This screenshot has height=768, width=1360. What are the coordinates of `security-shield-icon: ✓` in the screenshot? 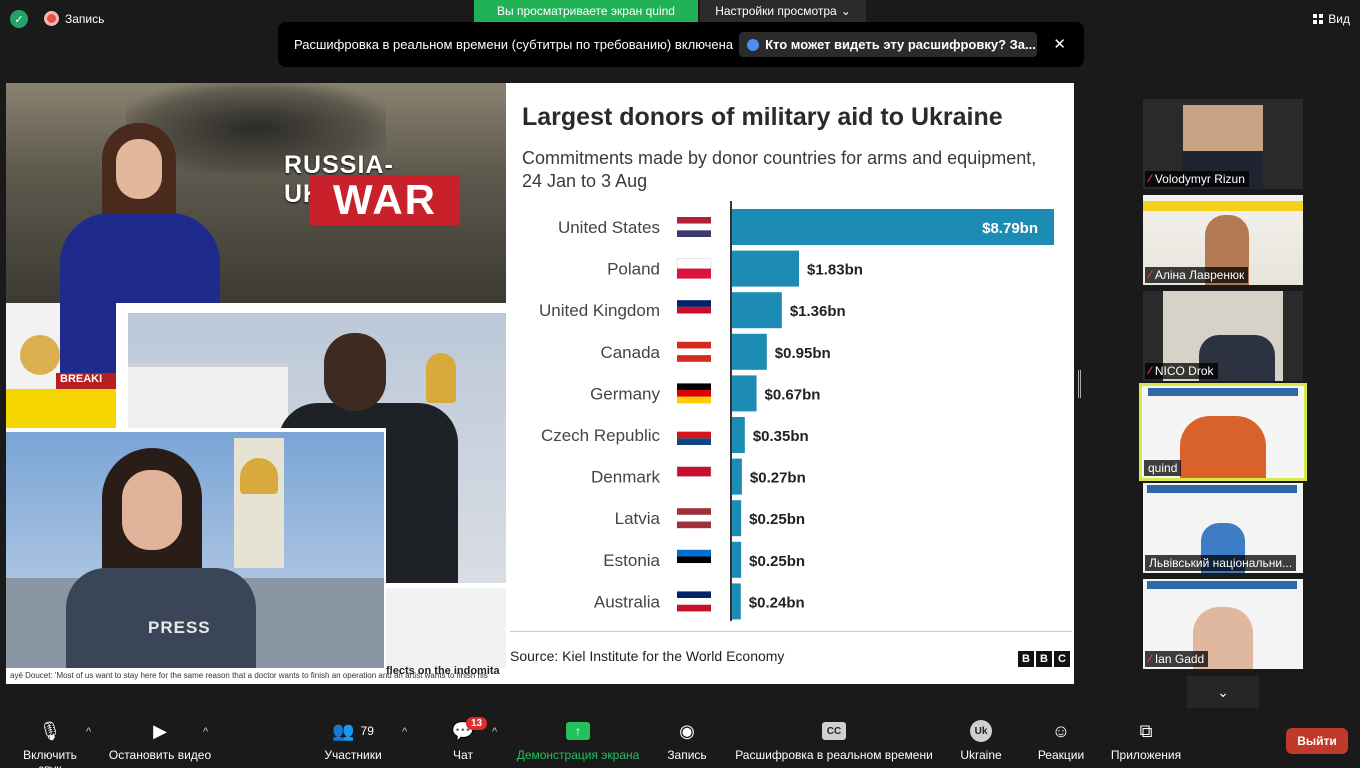 It's located at (19, 19).